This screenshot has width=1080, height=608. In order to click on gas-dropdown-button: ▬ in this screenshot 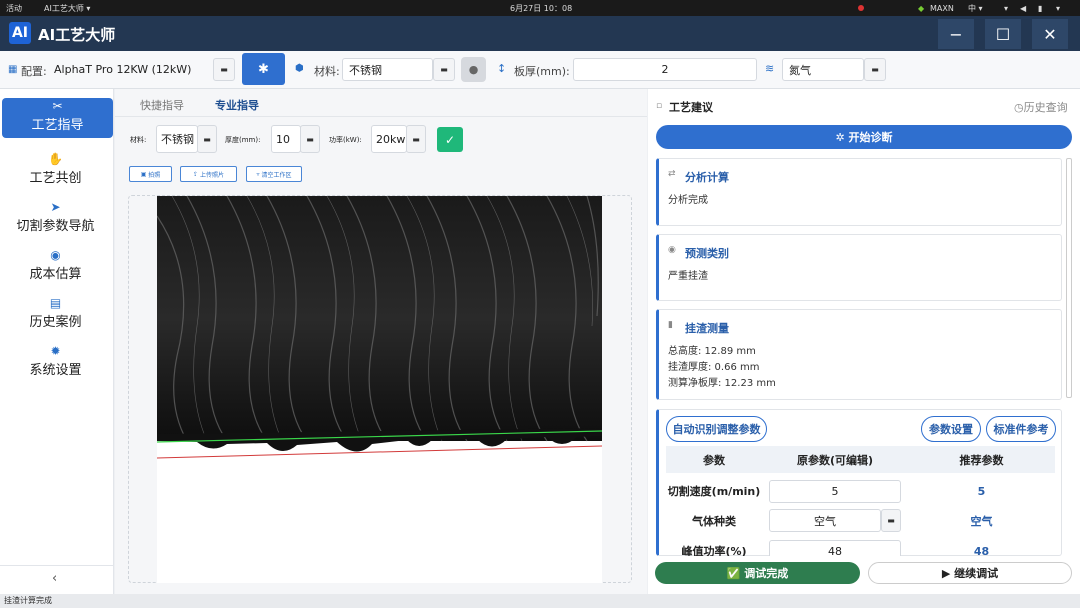, I will do `click(875, 69)`.